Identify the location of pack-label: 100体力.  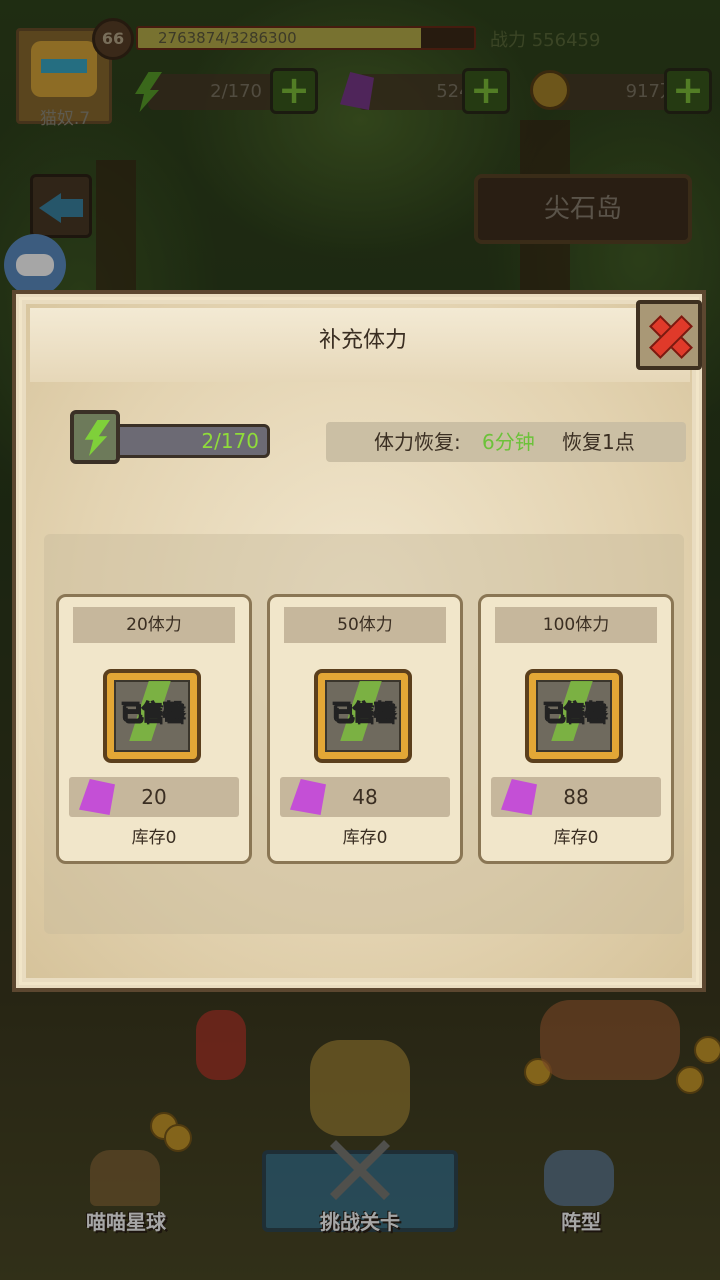
(576, 625).